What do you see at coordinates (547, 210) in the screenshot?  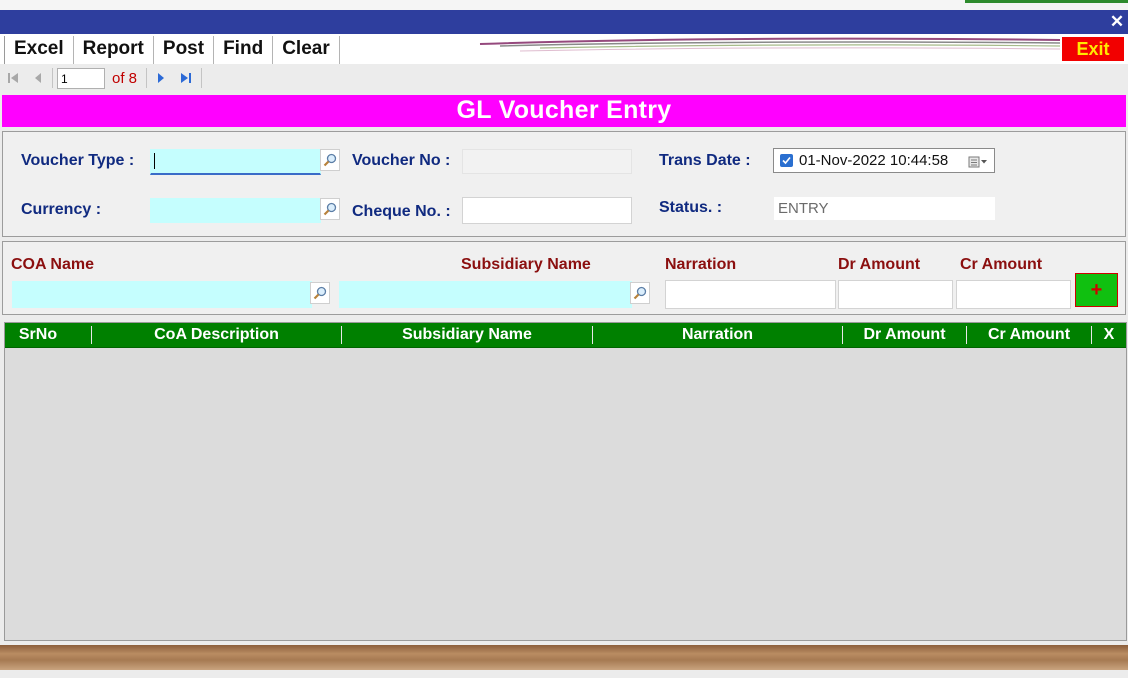 I see `cheque-no-input` at bounding box center [547, 210].